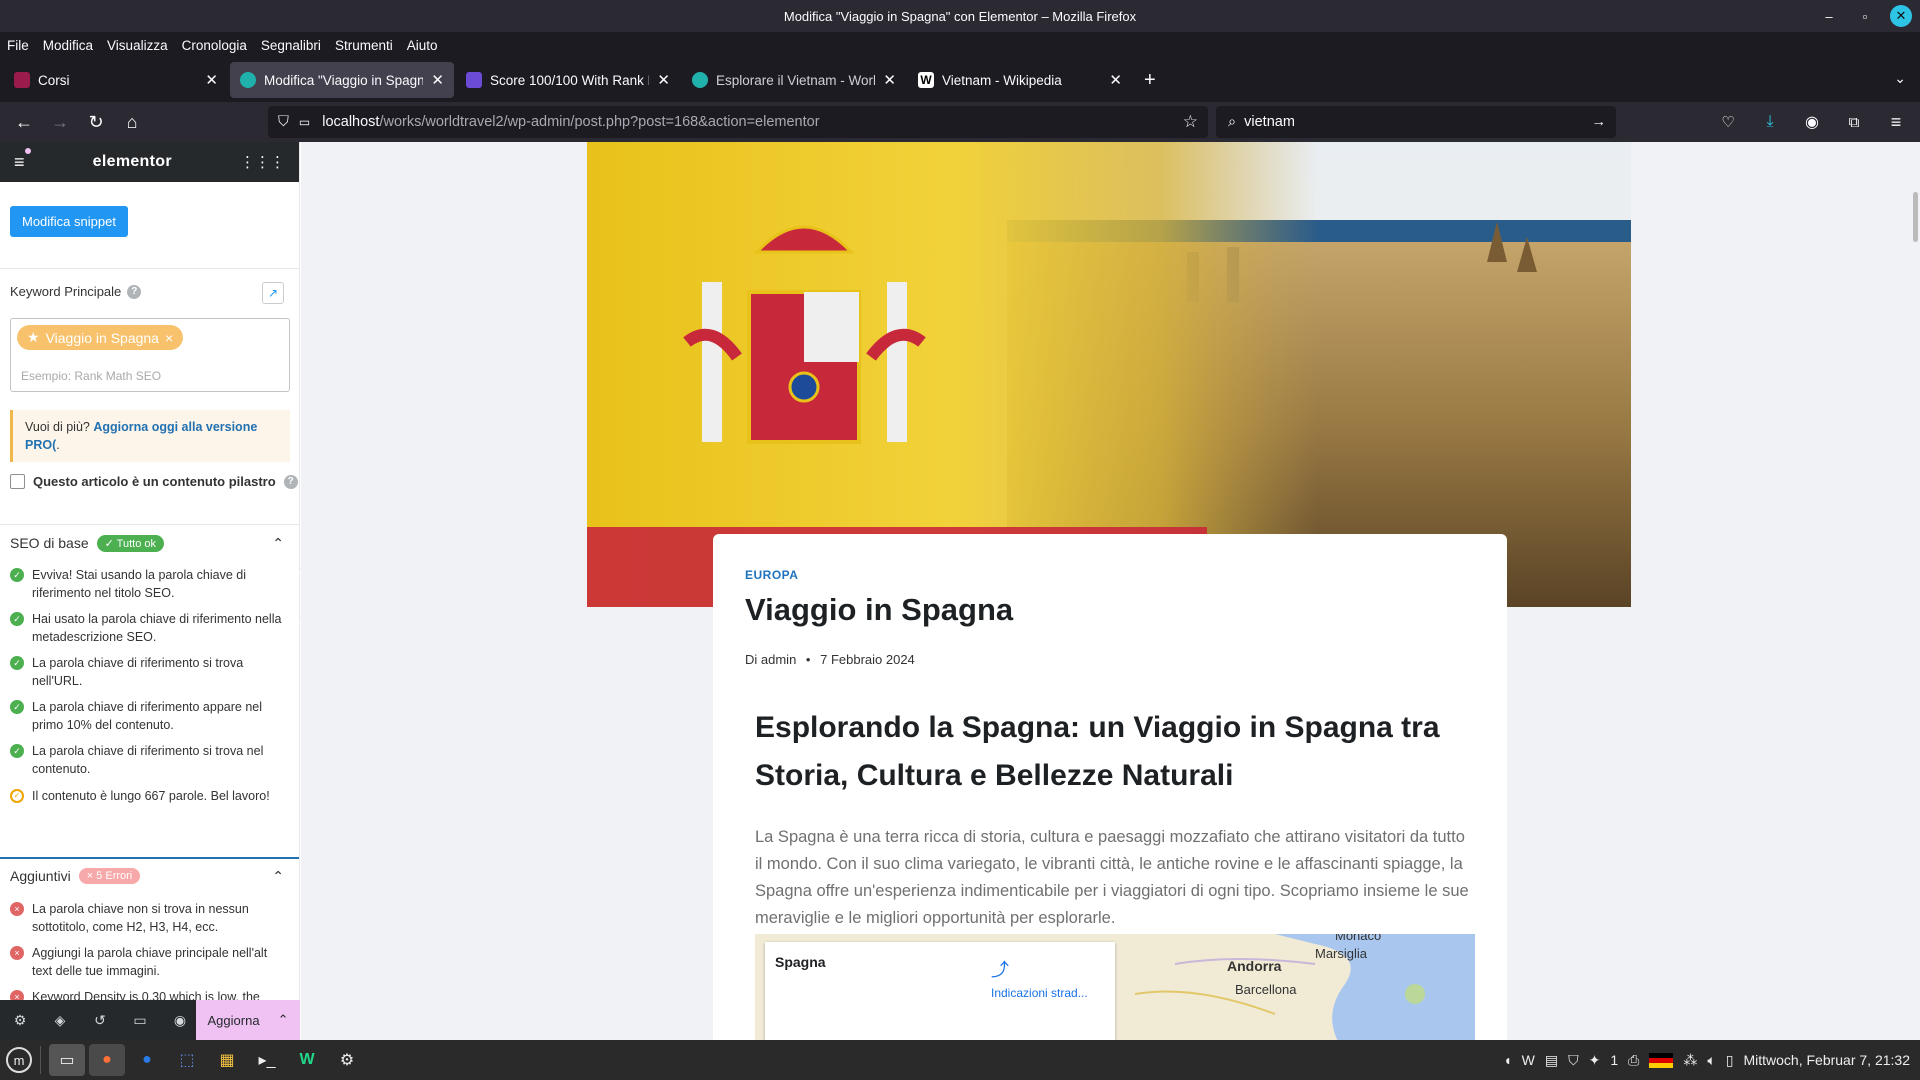 The image size is (1920, 1080). I want to click on maximize-button: ▫, so click(1865, 16).